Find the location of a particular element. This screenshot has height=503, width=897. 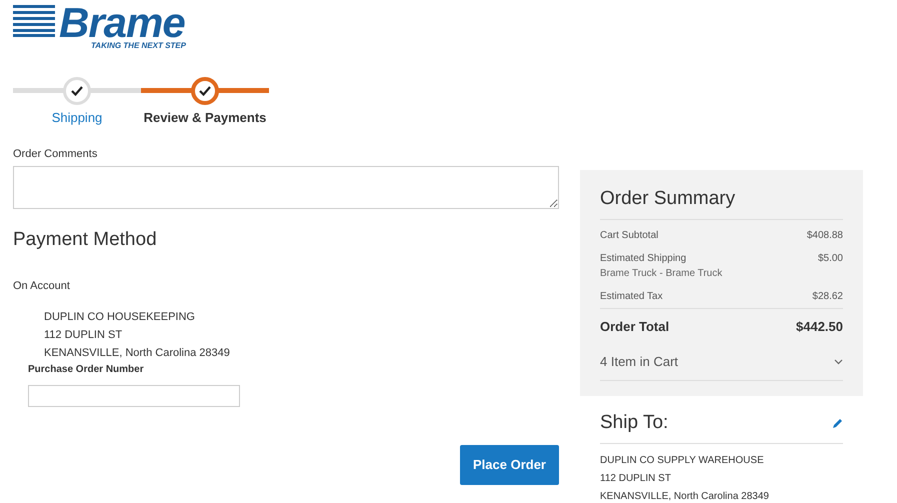

address-line: DUPLIN CO HOUSEKEEPING is located at coordinates (120, 318).